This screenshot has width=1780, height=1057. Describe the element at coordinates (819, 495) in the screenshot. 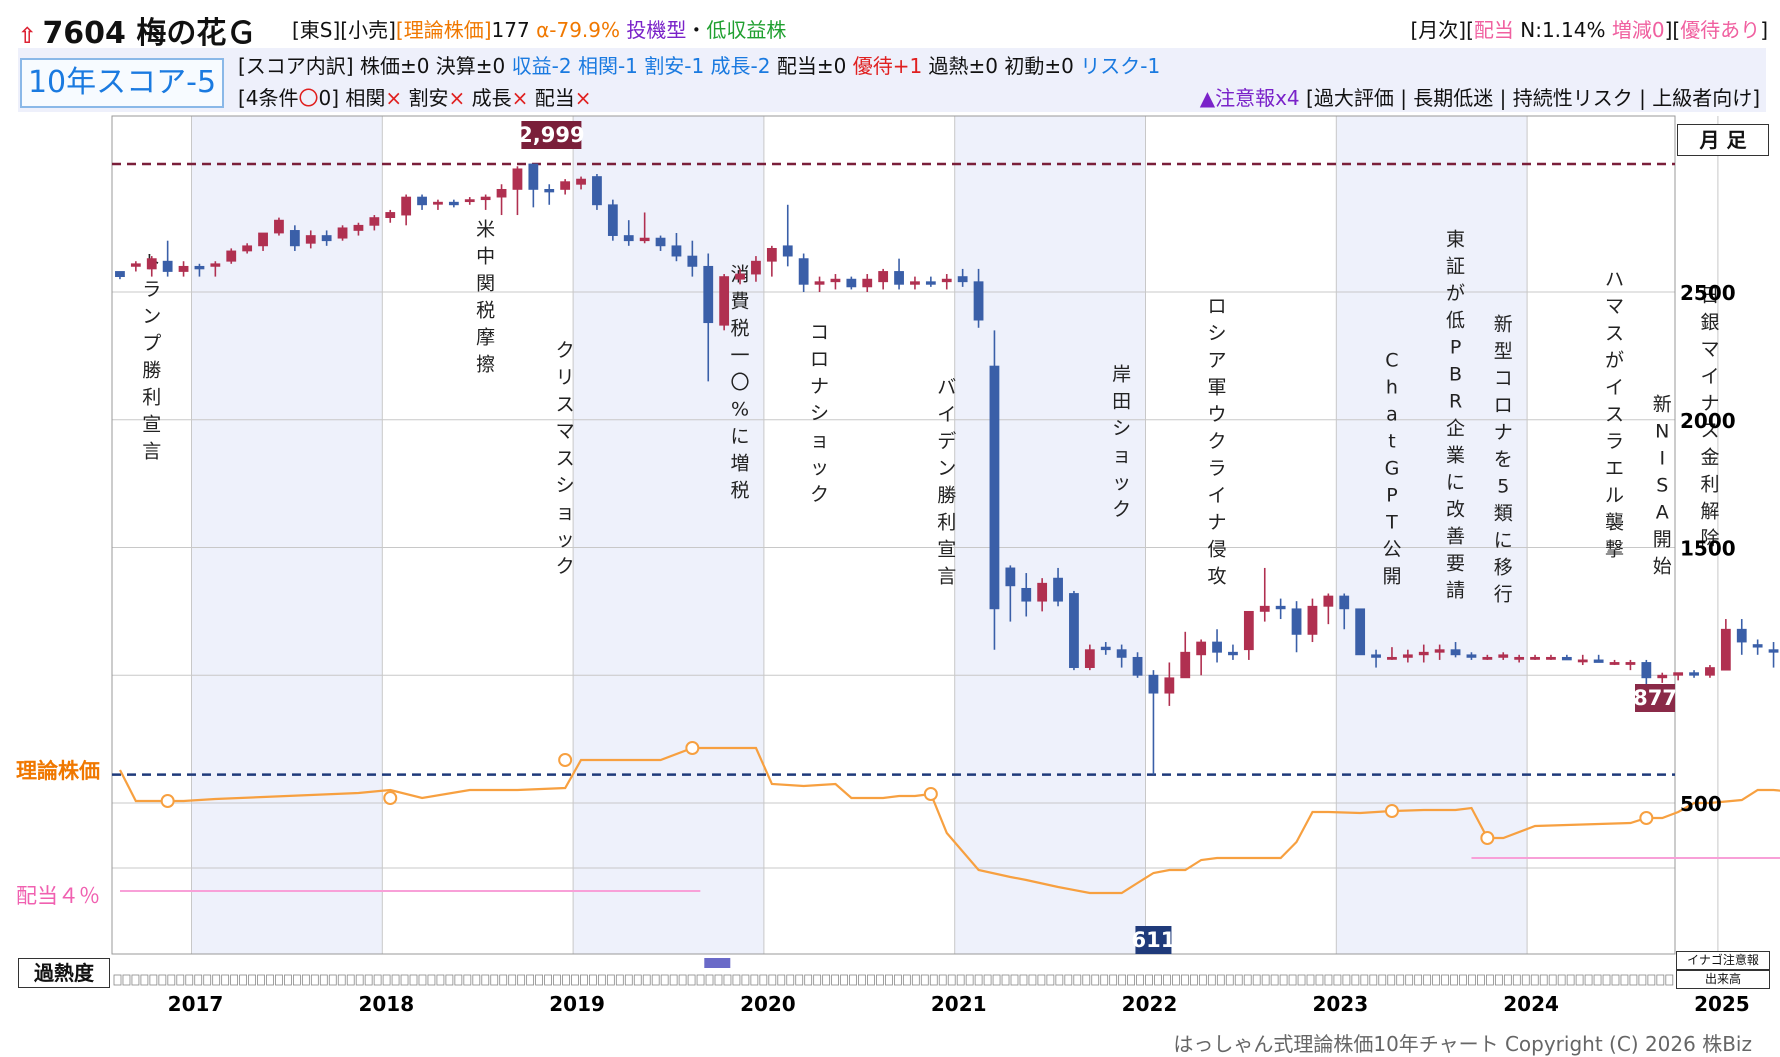

I see `event-label-char: ク` at that location.